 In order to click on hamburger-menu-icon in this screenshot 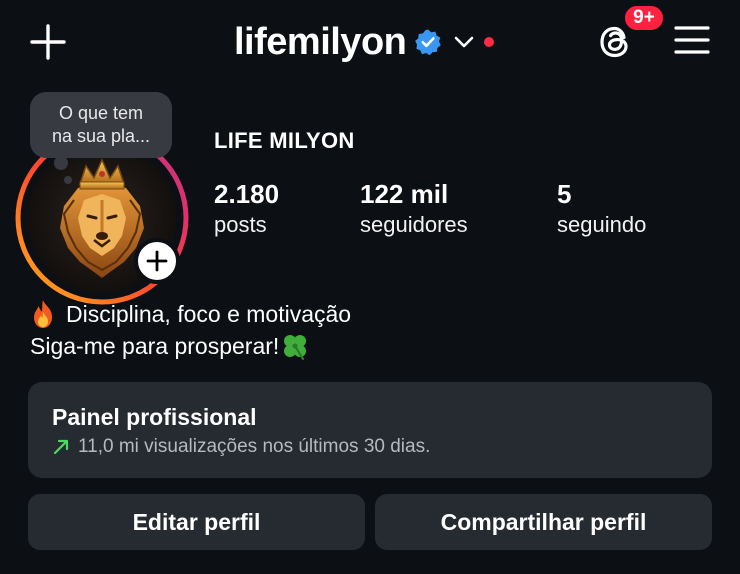, I will do `click(692, 40)`.